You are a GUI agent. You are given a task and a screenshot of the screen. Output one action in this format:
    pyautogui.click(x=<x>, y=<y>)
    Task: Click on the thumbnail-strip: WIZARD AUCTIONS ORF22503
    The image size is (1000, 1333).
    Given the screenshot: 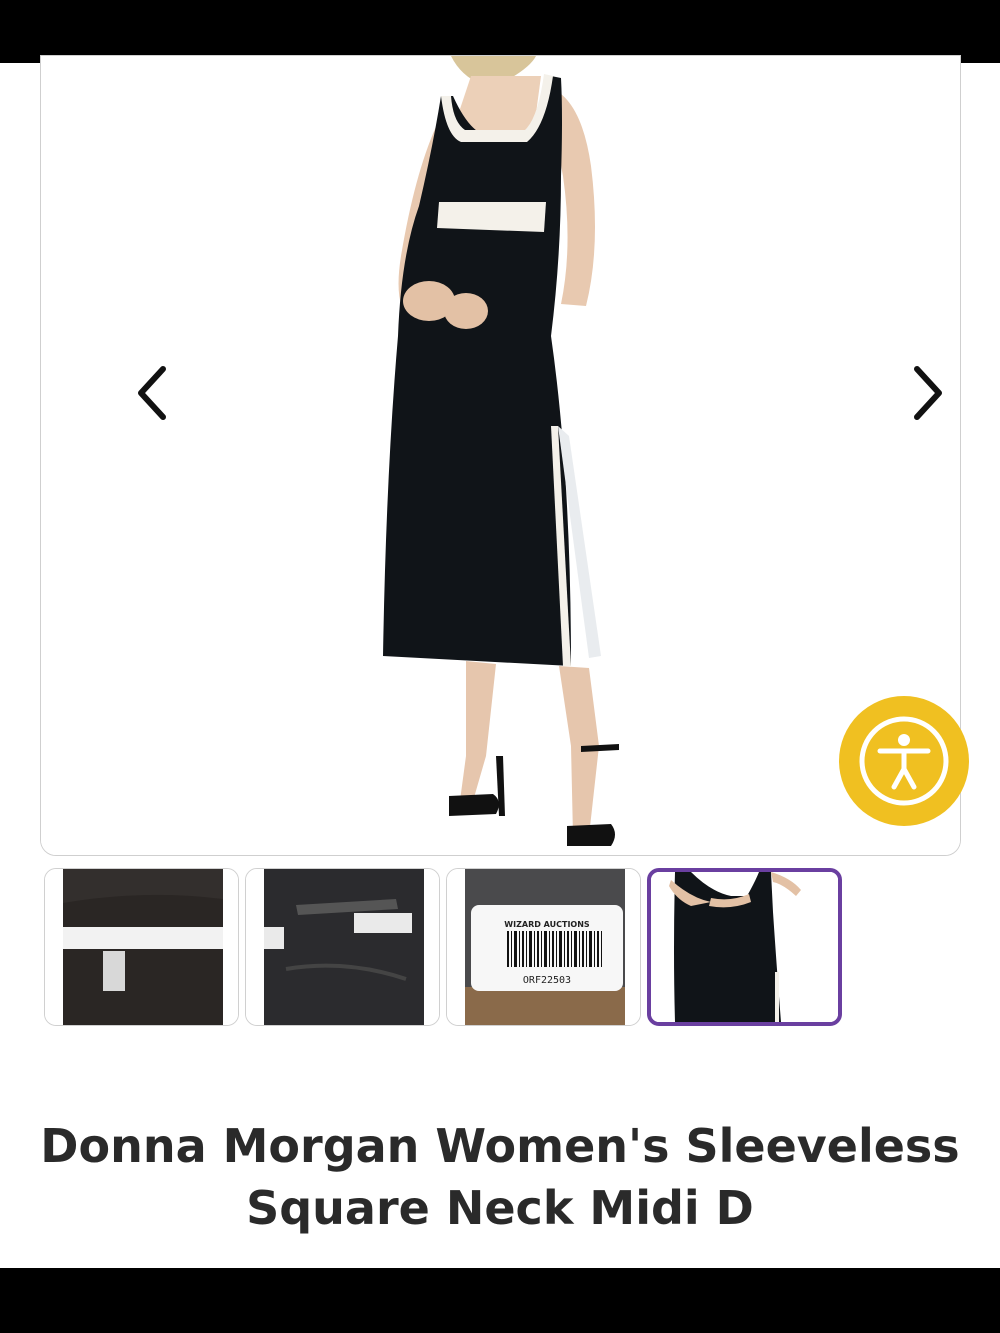 What is the action you would take?
    pyautogui.click(x=444, y=948)
    